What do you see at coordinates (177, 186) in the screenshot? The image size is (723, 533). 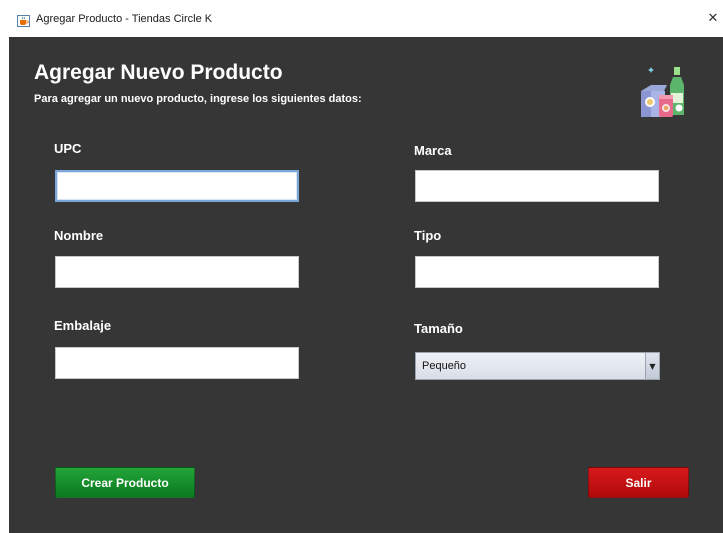 I see `upc-input` at bounding box center [177, 186].